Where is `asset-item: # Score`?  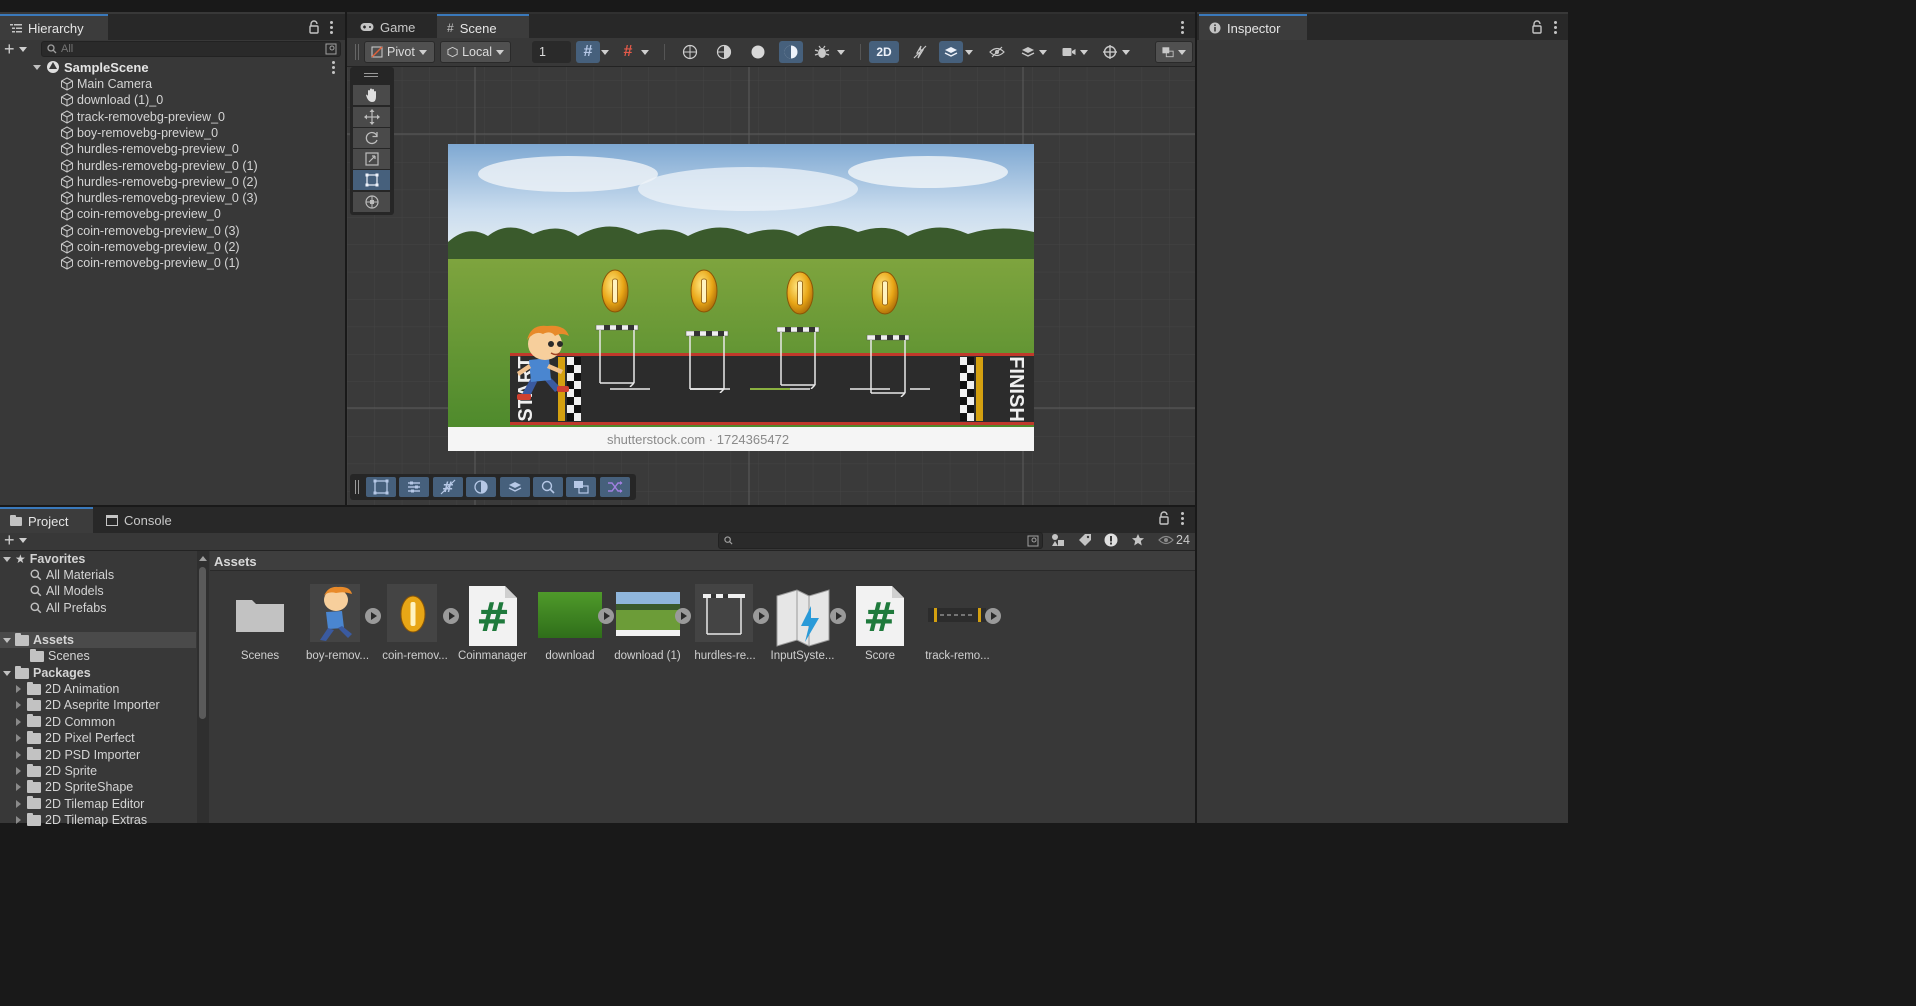 asset-item: # Score is located at coordinates (880, 626).